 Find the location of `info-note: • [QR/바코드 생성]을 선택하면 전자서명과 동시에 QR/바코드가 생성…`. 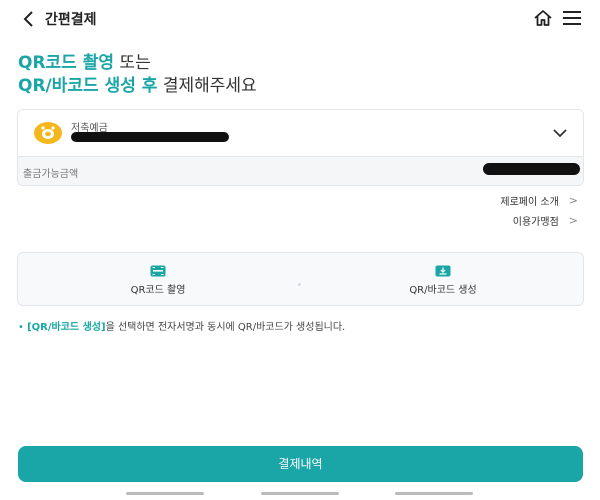

info-note: • [QR/바코드 생성]을 선택하면 전자서명과 동시에 QR/바코드가 생성… is located at coordinates (181, 325).